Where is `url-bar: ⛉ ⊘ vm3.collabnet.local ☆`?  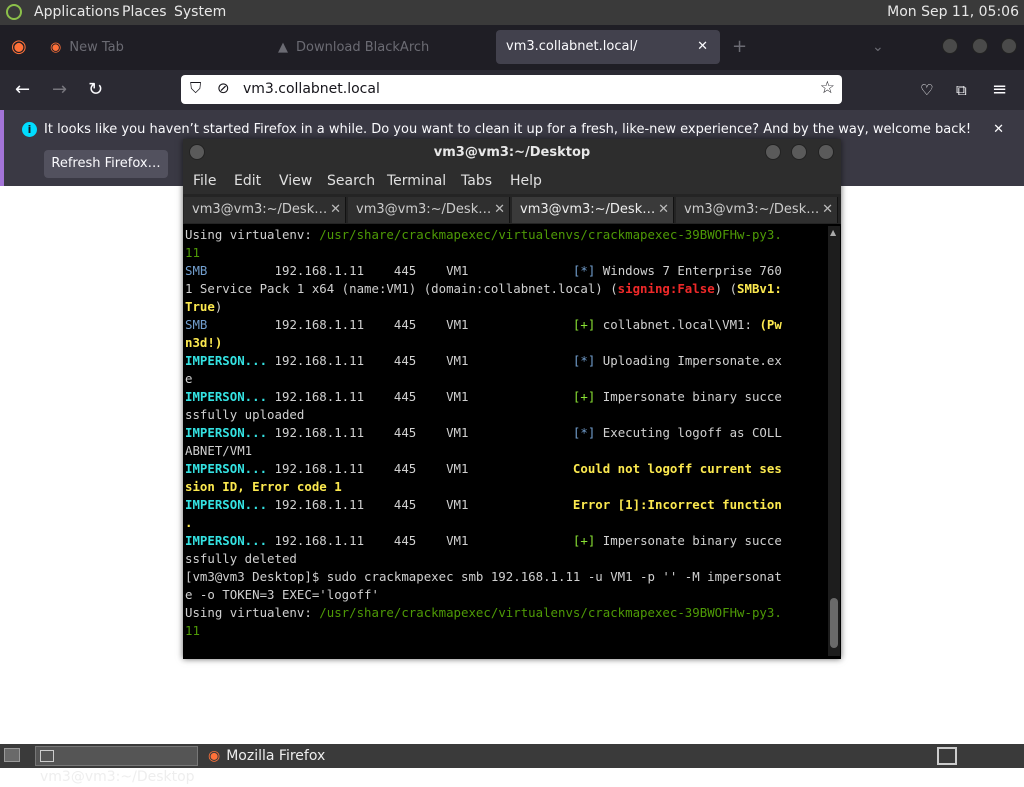 url-bar: ⛉ ⊘ vm3.collabnet.local ☆ is located at coordinates (511, 89).